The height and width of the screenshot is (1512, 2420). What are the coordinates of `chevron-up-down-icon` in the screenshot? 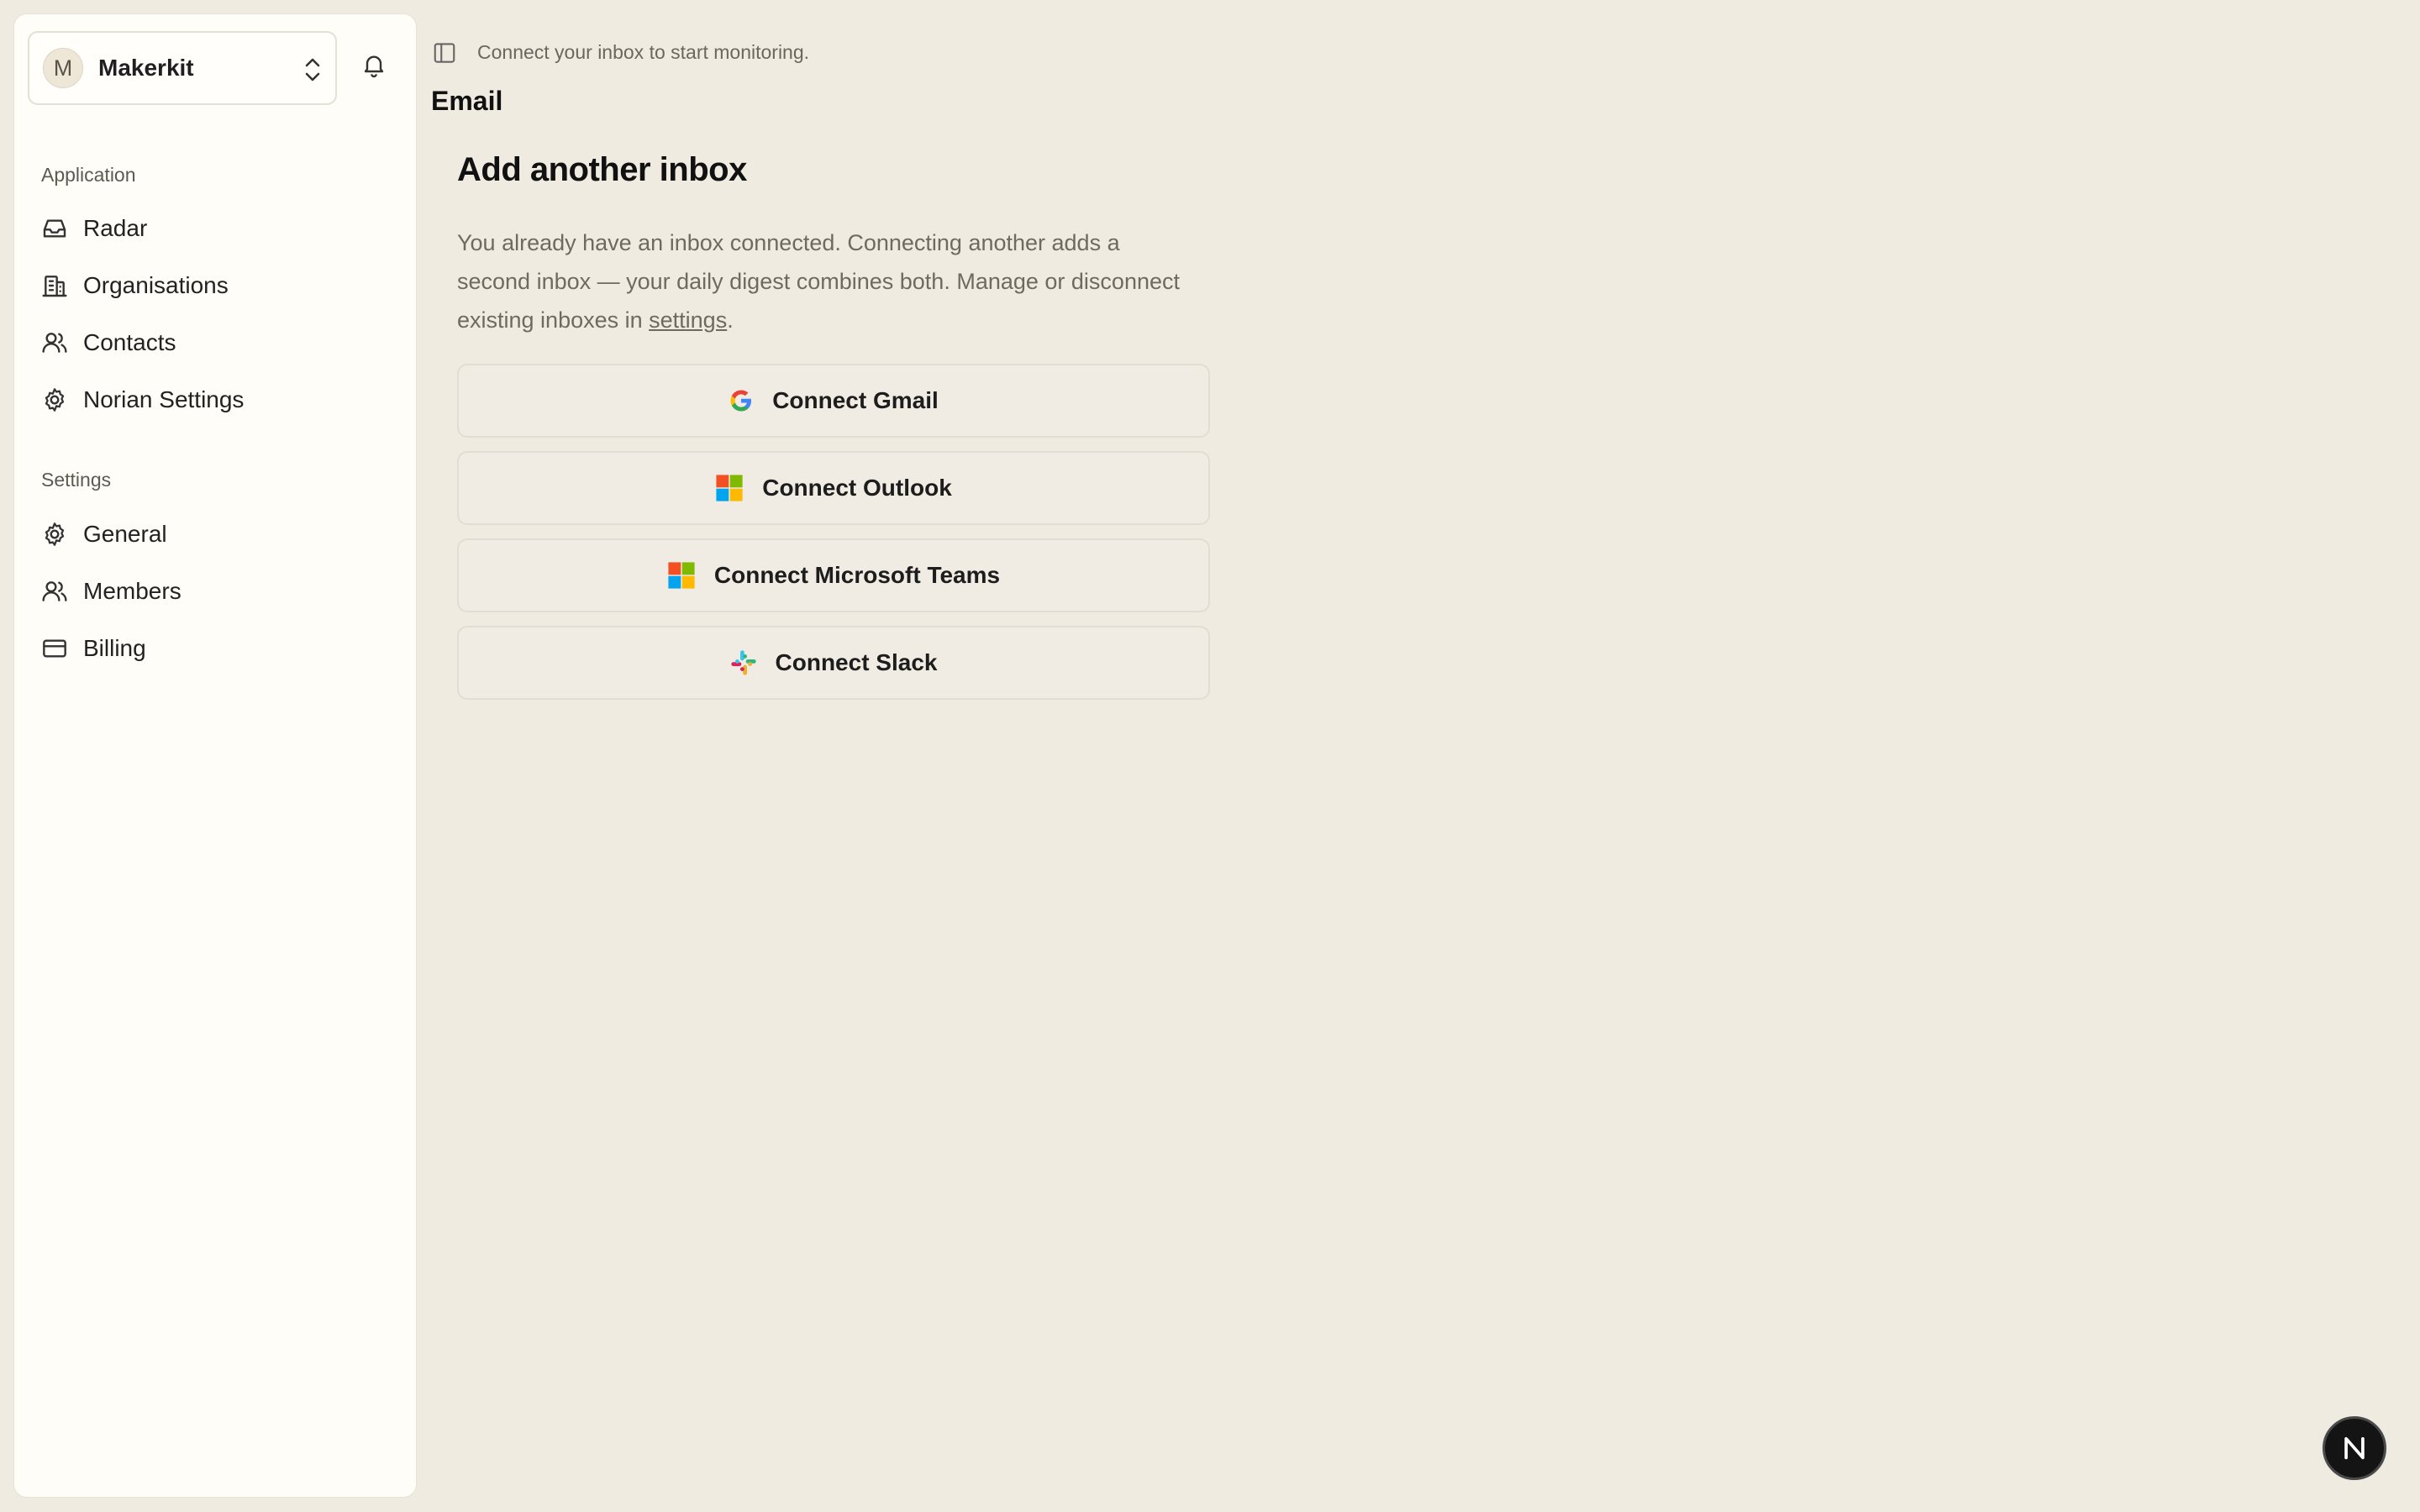 It's located at (313, 69).